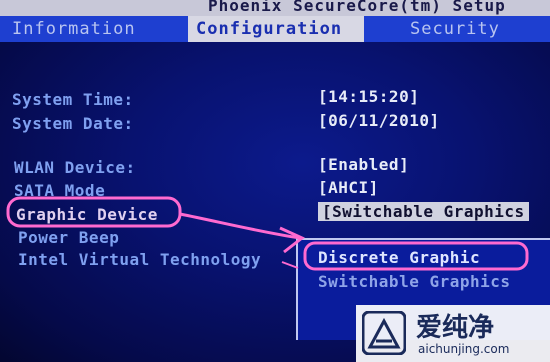  Describe the element at coordinates (240, 226) in the screenshot. I see `arrow-line` at that location.